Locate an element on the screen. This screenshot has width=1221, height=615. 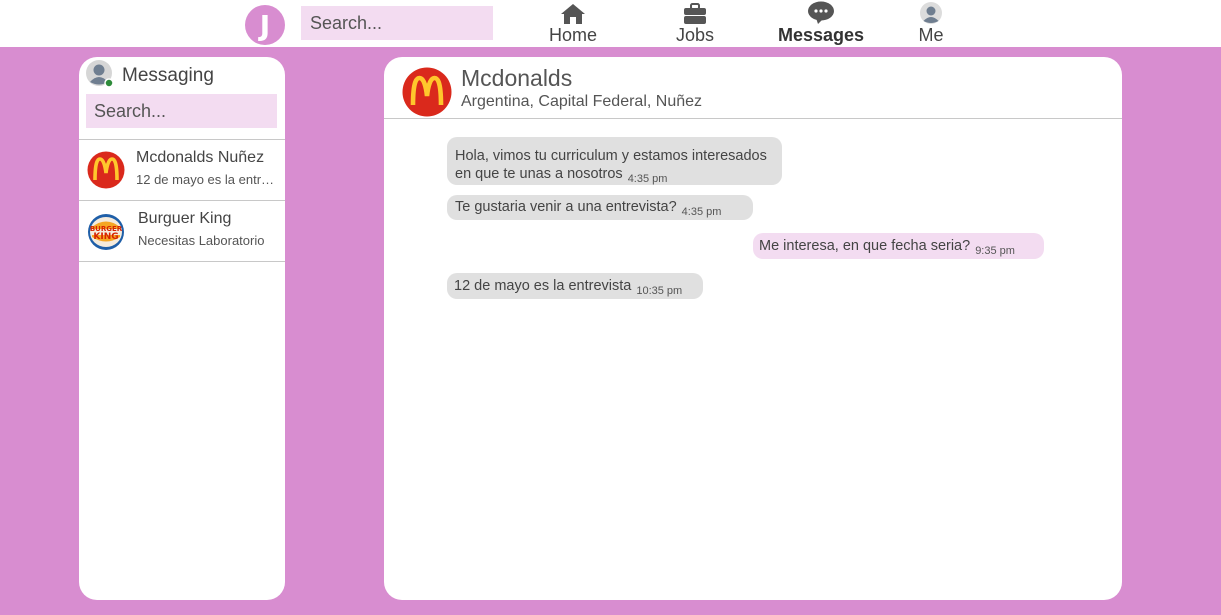
nav-me: Me is located at coordinates (931, 23).